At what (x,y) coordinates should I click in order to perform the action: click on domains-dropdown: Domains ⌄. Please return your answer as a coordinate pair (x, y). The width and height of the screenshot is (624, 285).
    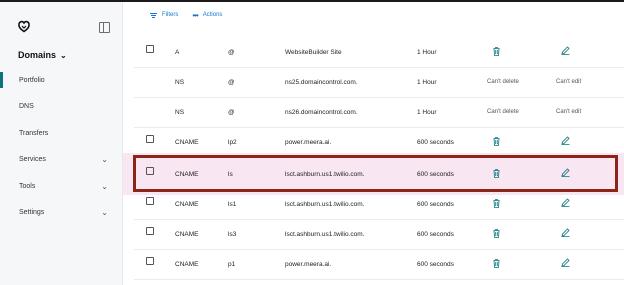
    Looking at the image, I should click on (42, 55).